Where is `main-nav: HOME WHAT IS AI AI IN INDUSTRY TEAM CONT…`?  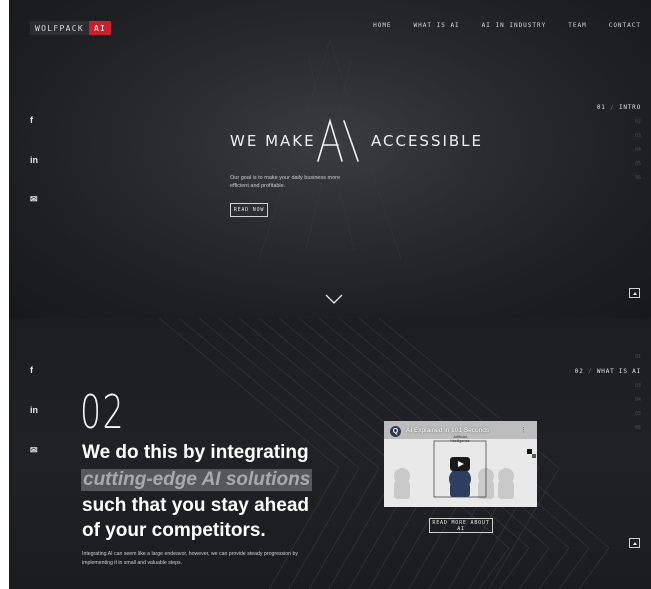 main-nav: HOME WHAT IS AI AI IN INDUSTRY TEAM CONT… is located at coordinates (507, 25).